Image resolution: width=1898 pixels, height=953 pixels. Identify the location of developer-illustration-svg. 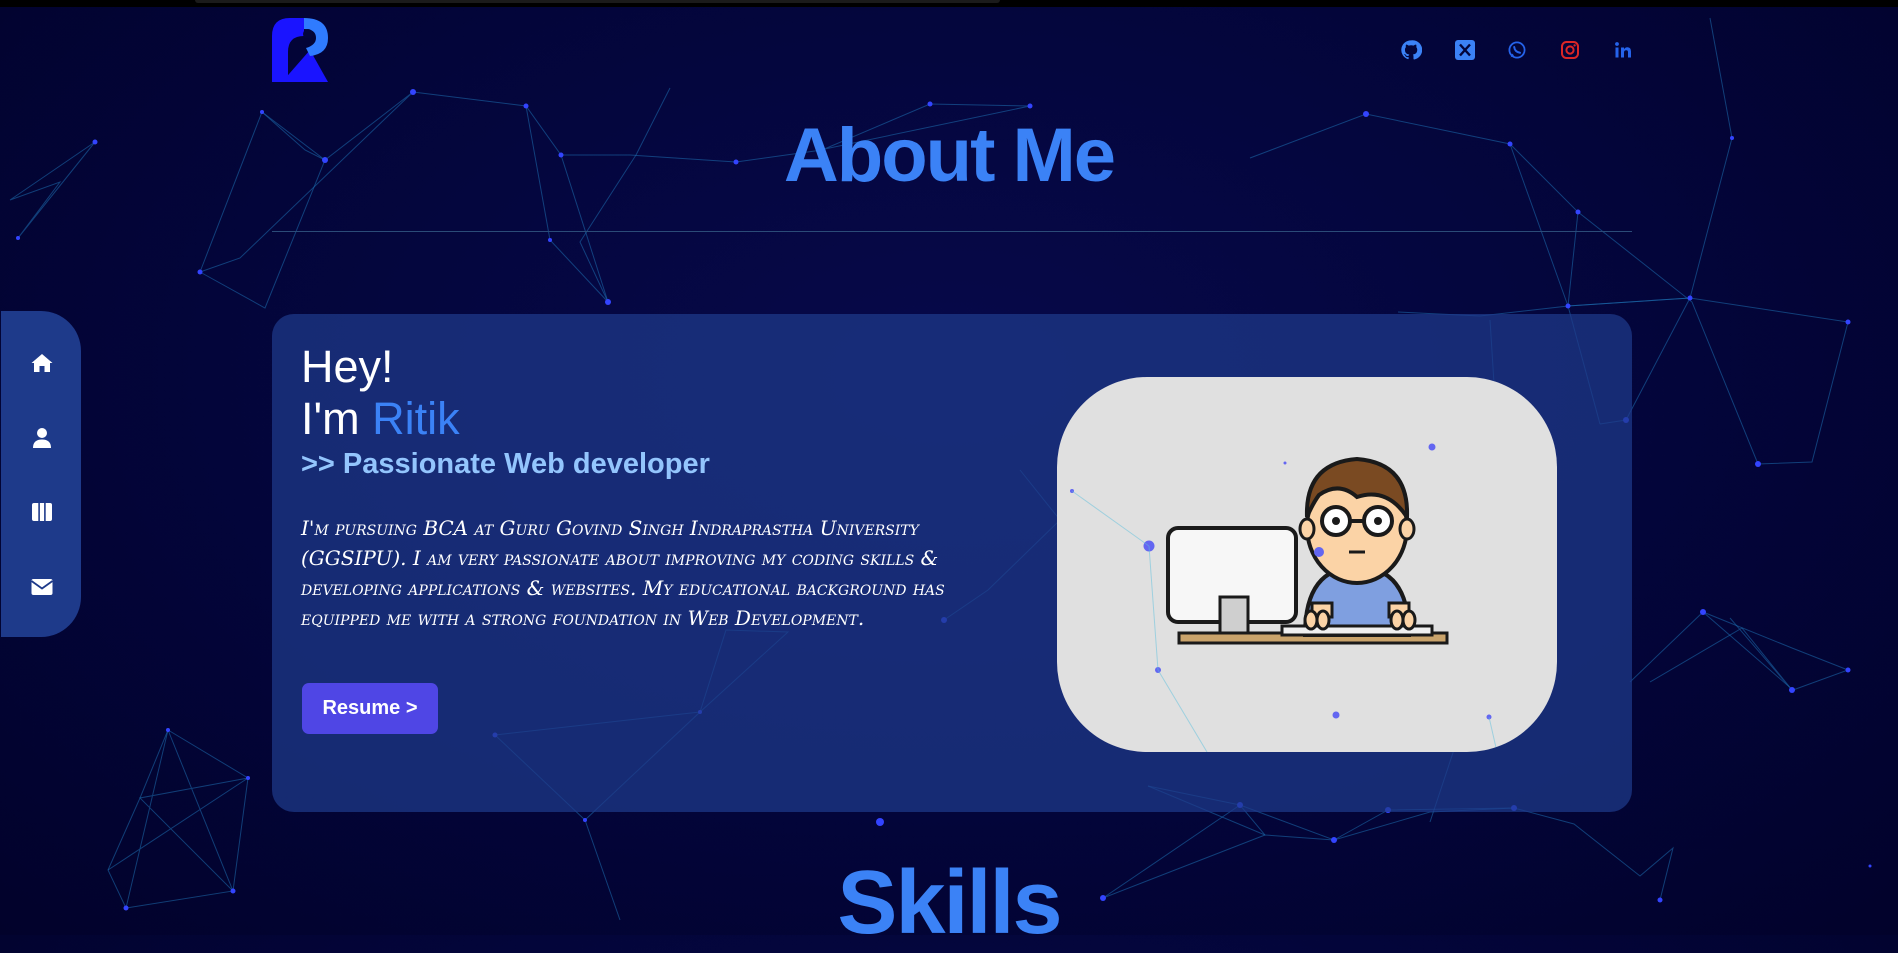
(1284, 597).